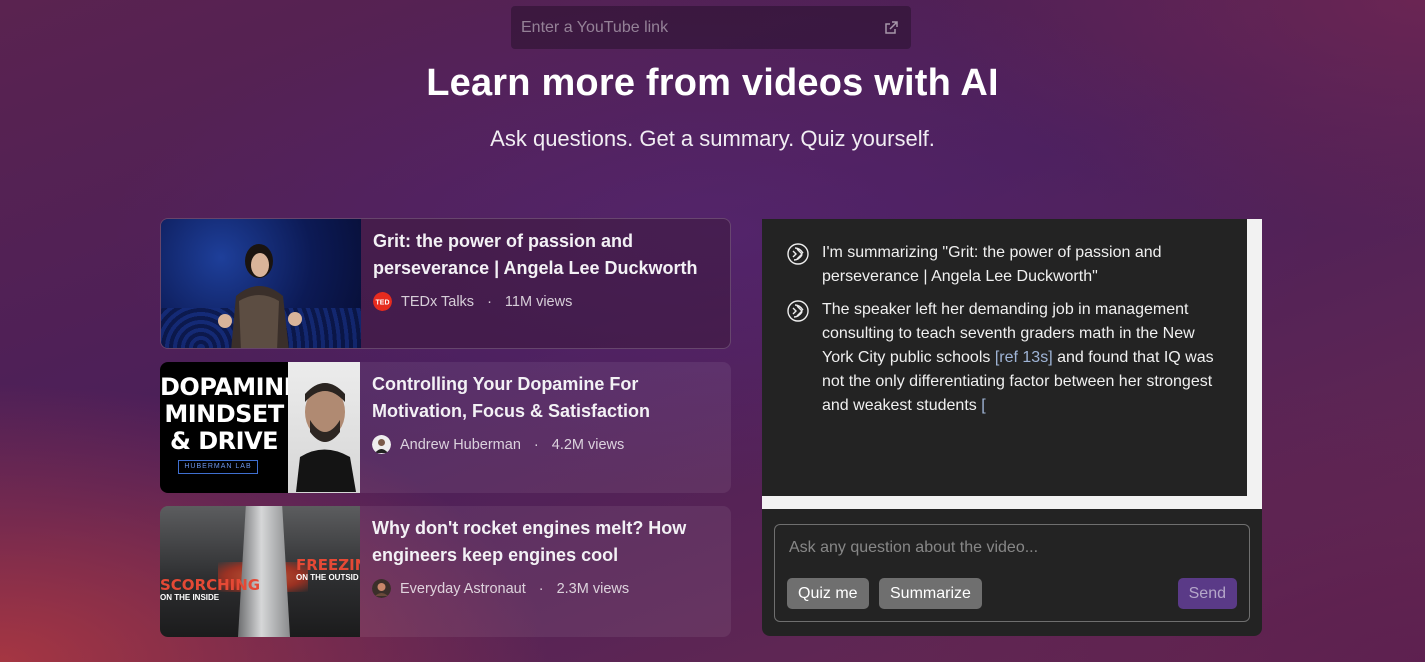 The width and height of the screenshot is (1425, 662). I want to click on external-link-icon, so click(891, 28).